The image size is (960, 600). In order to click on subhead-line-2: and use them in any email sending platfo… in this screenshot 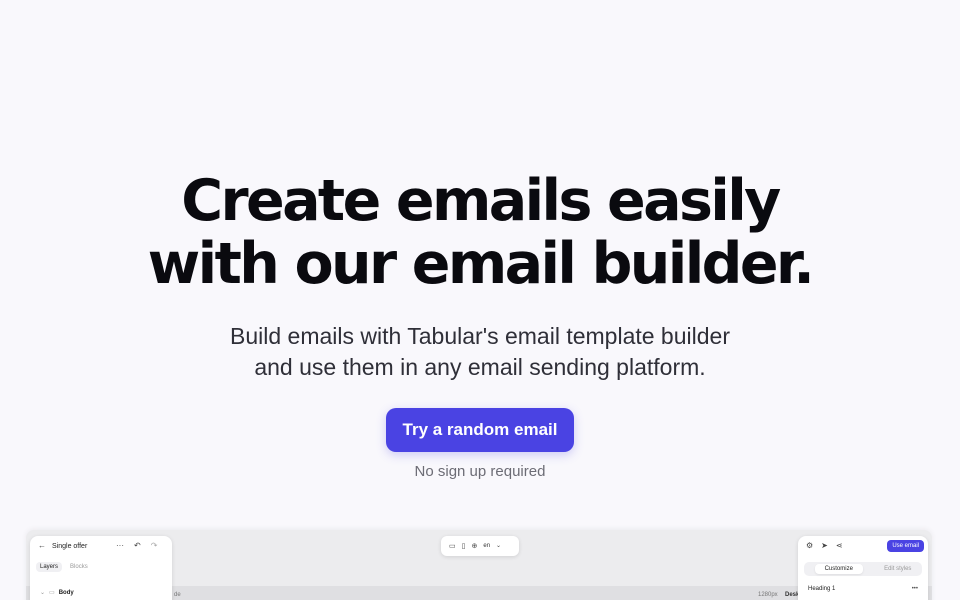, I will do `click(480, 367)`.